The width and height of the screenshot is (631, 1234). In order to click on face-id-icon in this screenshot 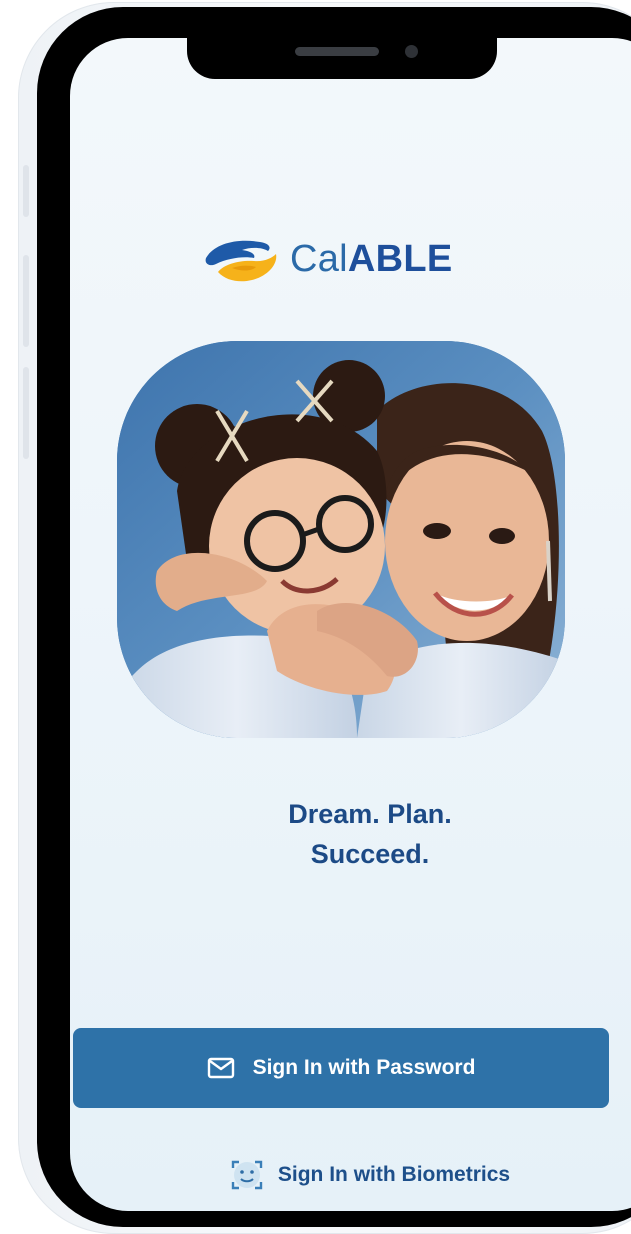, I will do `click(247, 1175)`.